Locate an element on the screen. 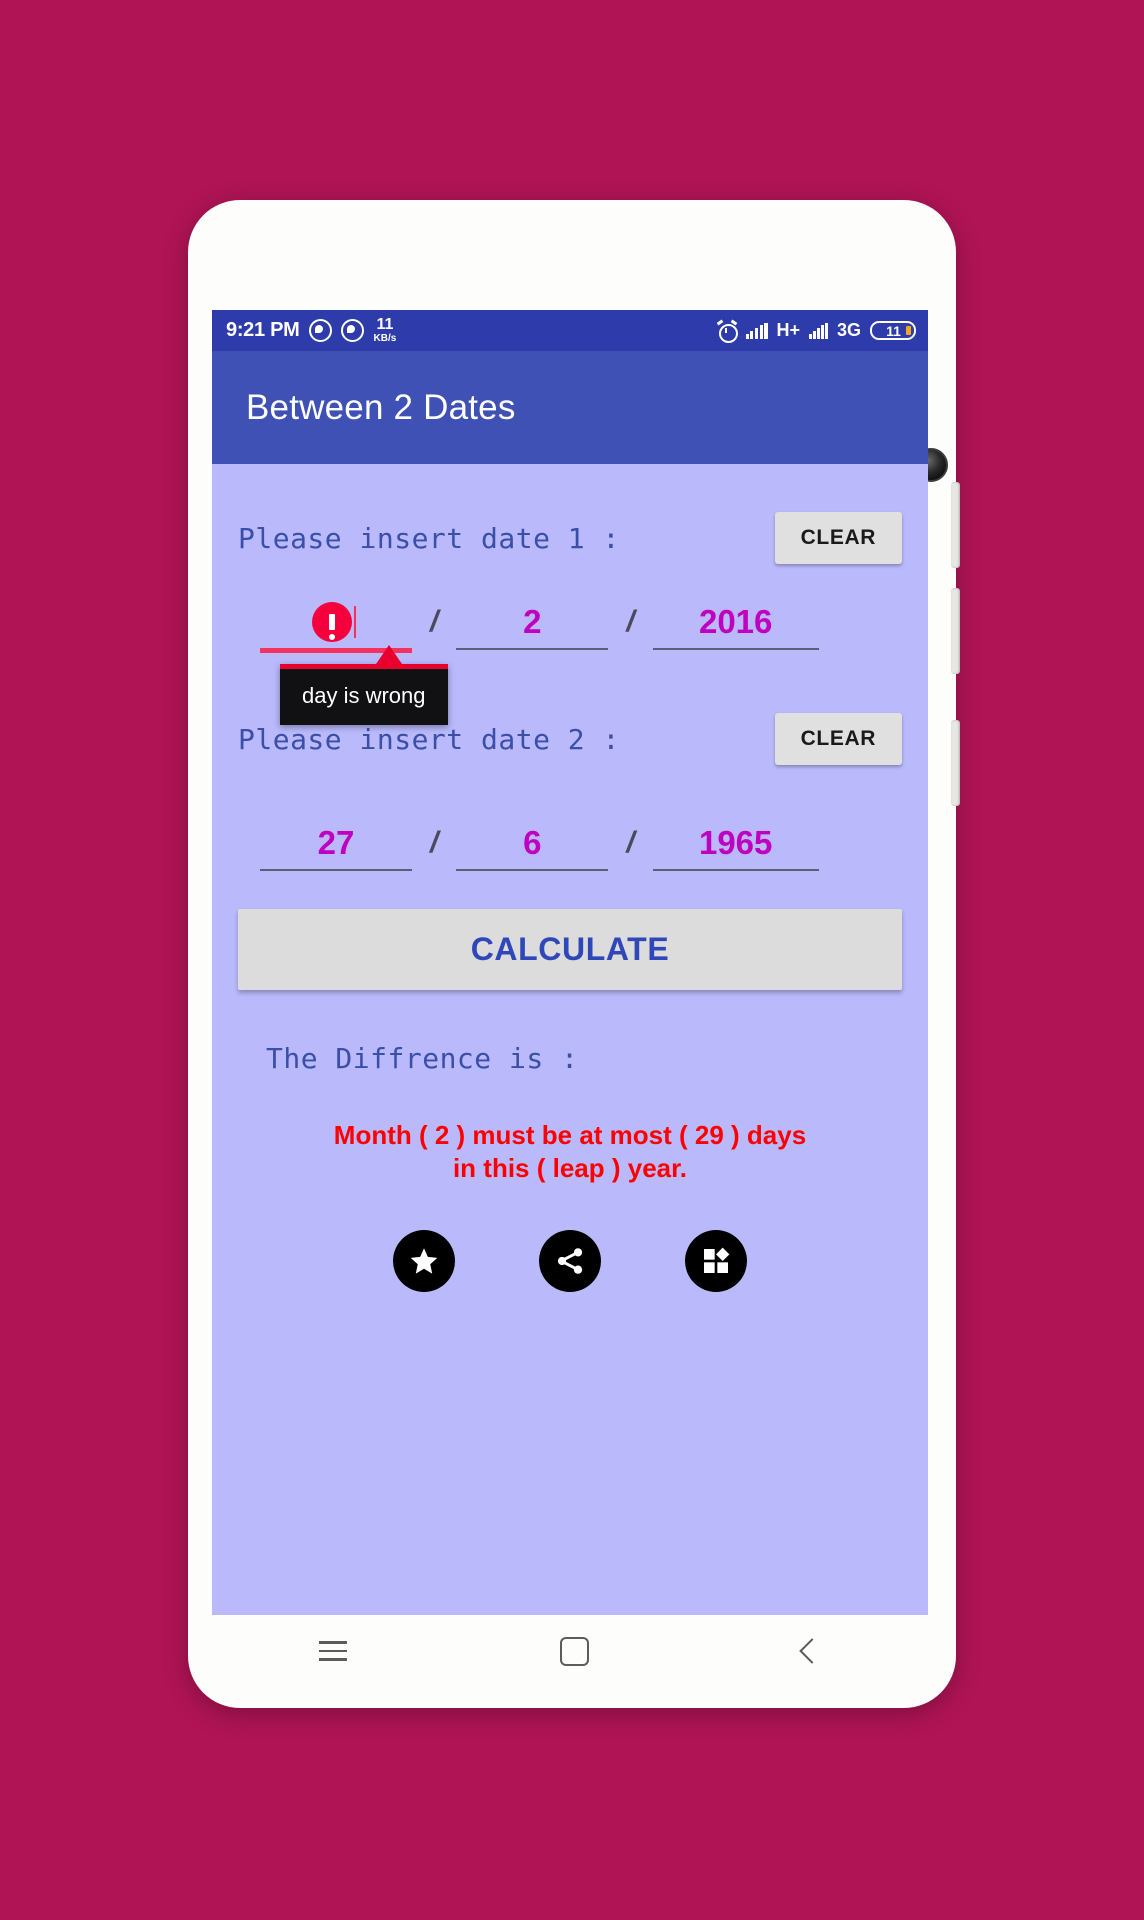 This screenshot has width=1144, height=1920. date1-prompt-row: Please insert date 1 : CLEAR is located at coordinates (570, 538).